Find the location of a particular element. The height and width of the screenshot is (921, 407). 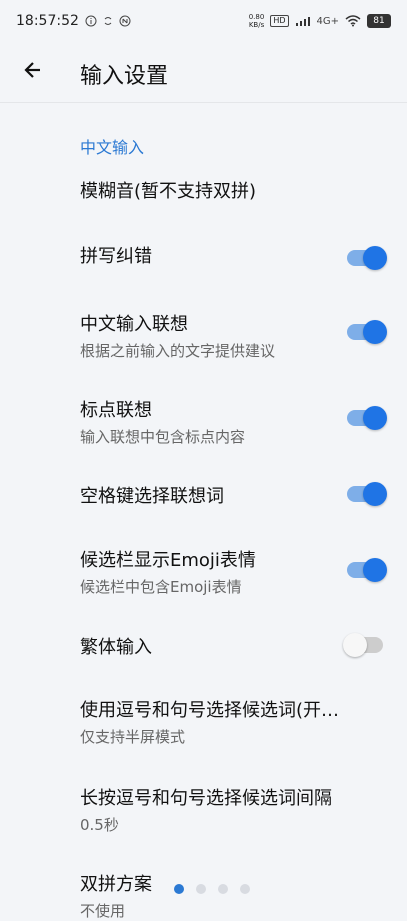

traditional-input-toggle is located at coordinates (363, 645).